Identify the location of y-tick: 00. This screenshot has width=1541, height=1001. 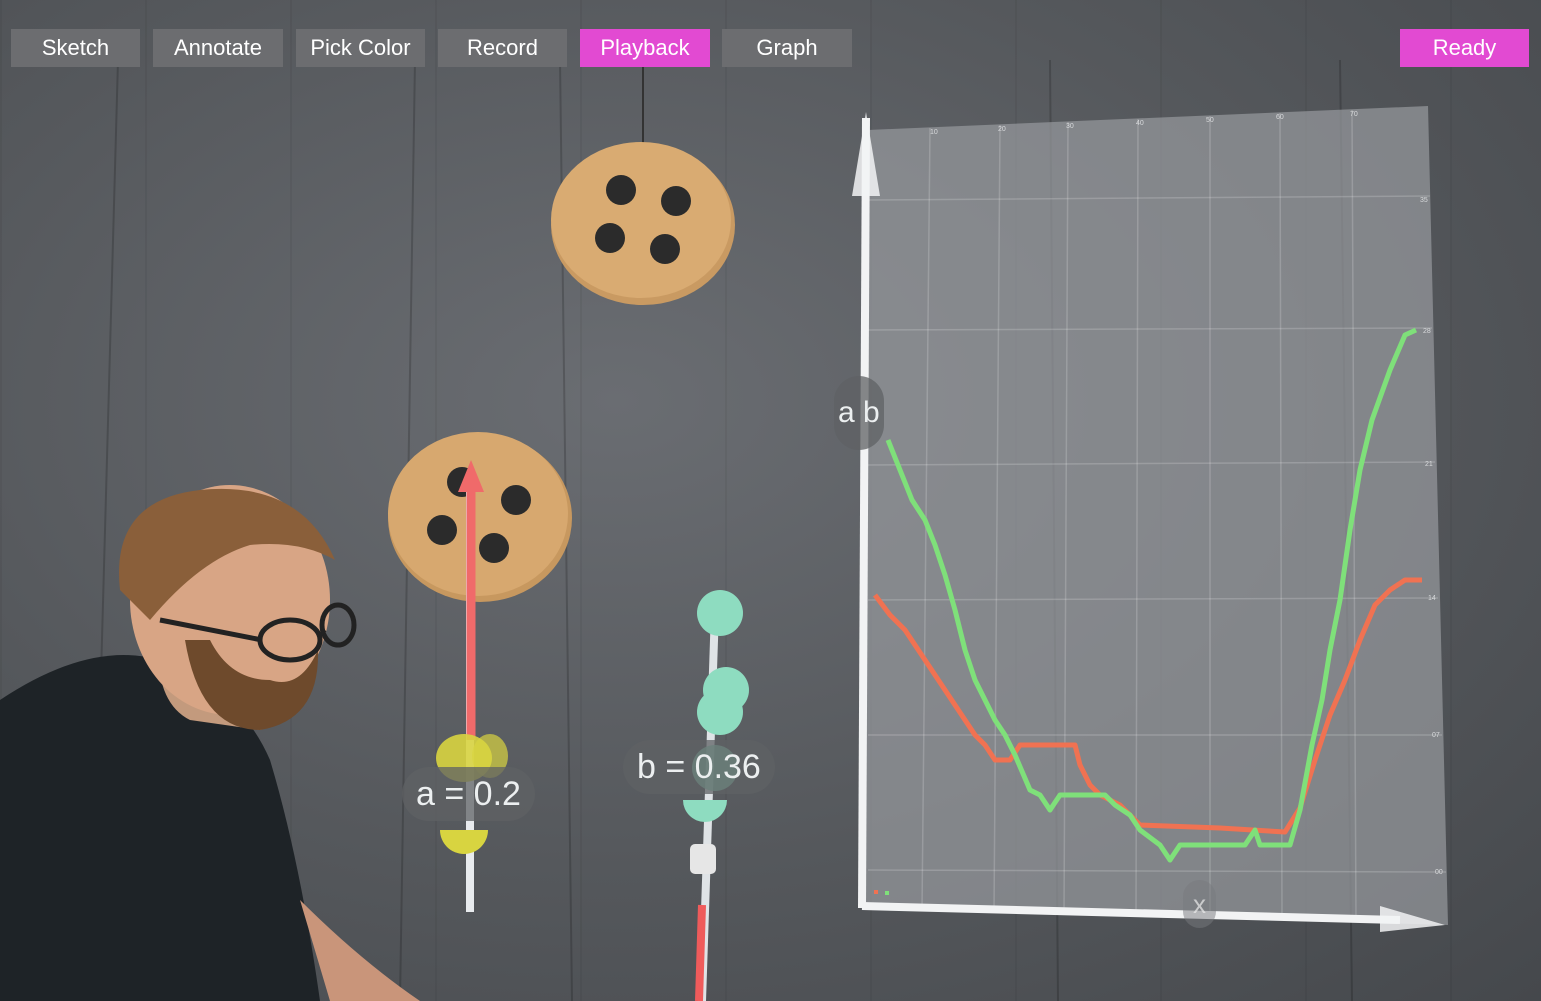
(1439, 872).